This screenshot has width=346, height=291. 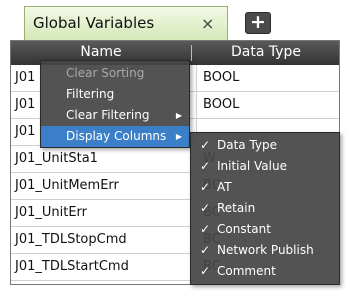 What do you see at coordinates (266, 53) in the screenshot?
I see `column-header-data-type: Data Type` at bounding box center [266, 53].